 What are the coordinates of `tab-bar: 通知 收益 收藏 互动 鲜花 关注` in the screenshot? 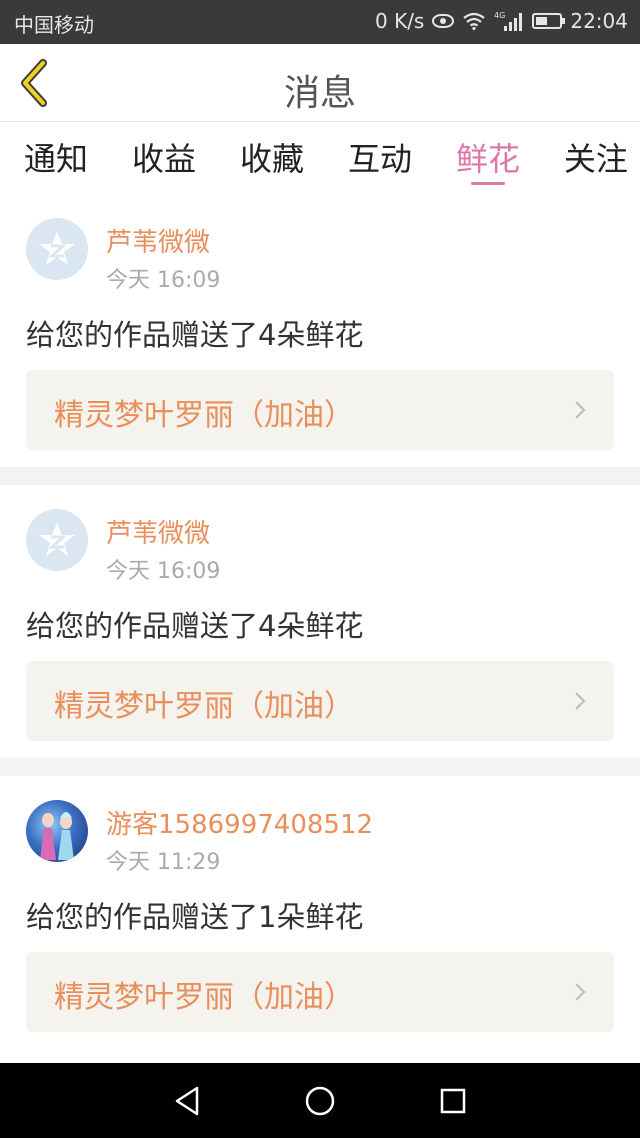 It's located at (320, 157).